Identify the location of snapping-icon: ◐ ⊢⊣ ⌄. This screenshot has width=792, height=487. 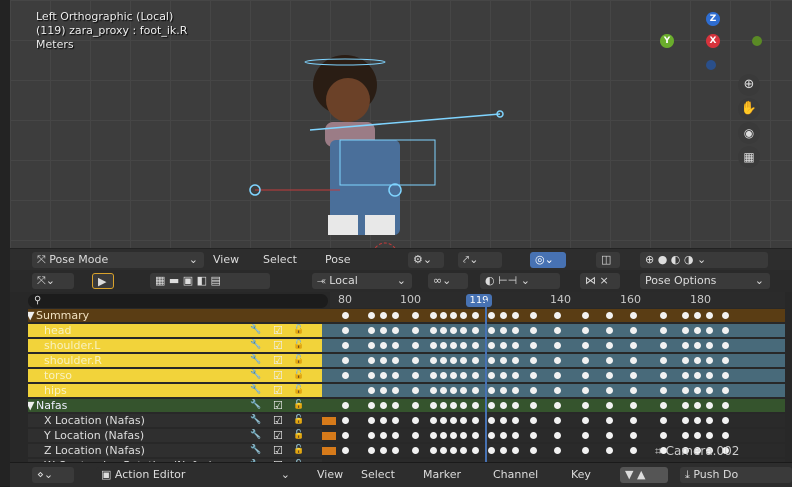
(520, 281).